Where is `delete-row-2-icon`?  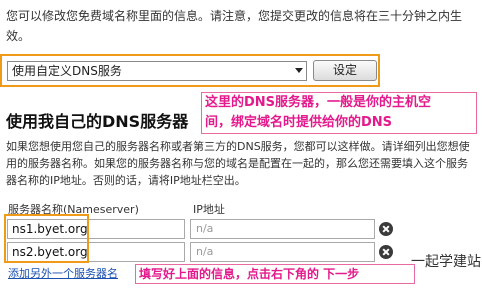
delete-row-2-icon is located at coordinates (386, 252).